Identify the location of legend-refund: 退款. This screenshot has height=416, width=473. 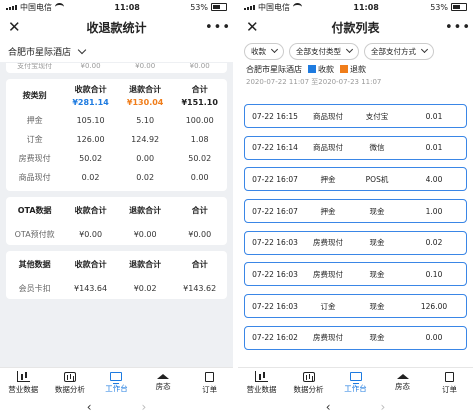
(353, 69).